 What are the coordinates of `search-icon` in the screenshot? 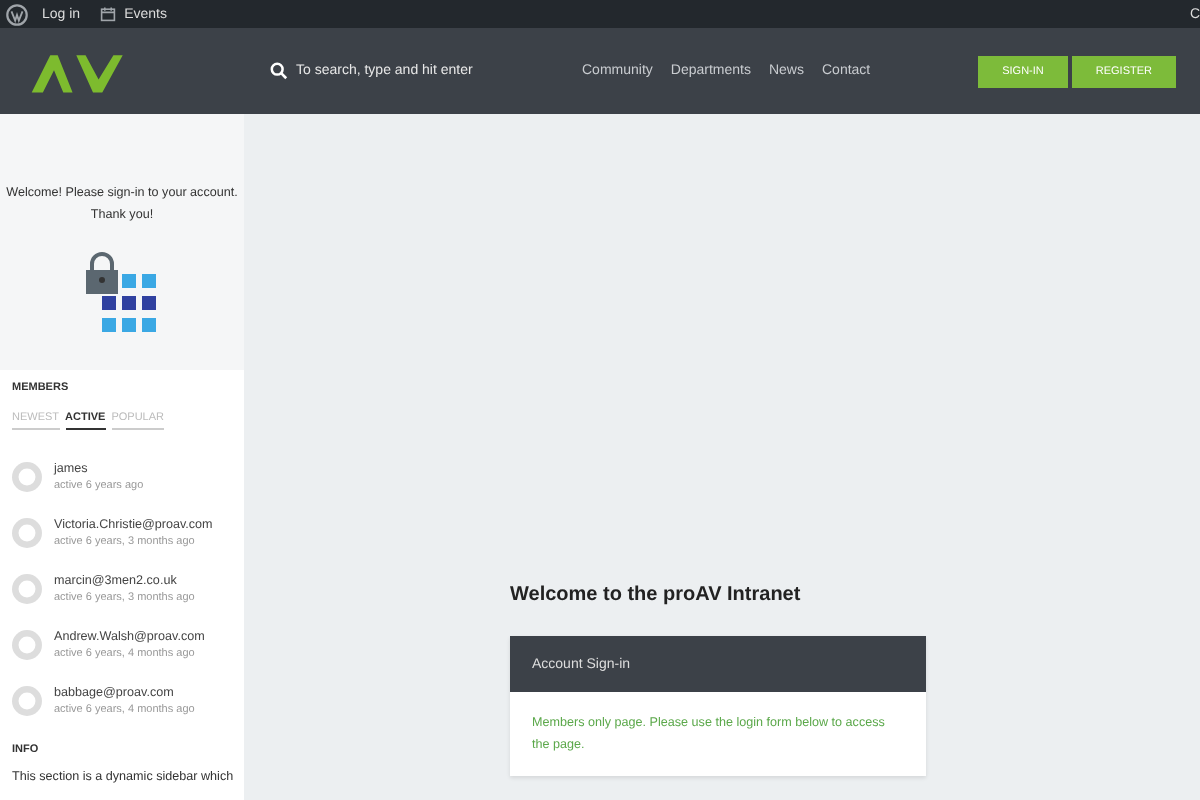 It's located at (279, 71).